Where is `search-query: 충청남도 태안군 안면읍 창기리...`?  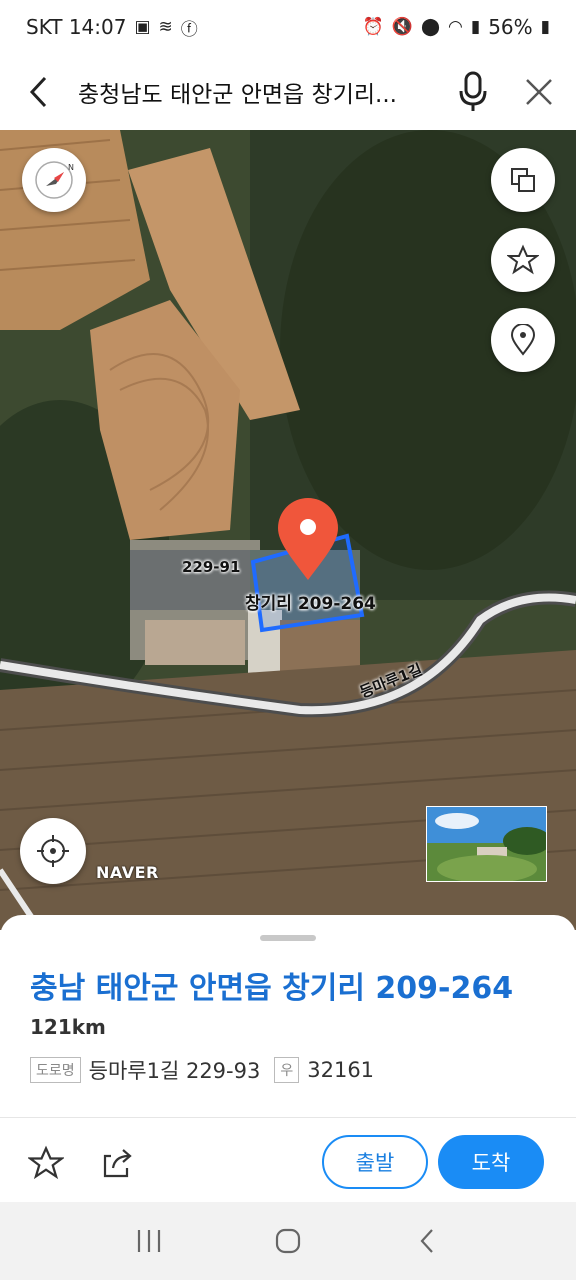 search-query: 충청남도 태안군 안면읍 창기리... is located at coordinates (261, 92).